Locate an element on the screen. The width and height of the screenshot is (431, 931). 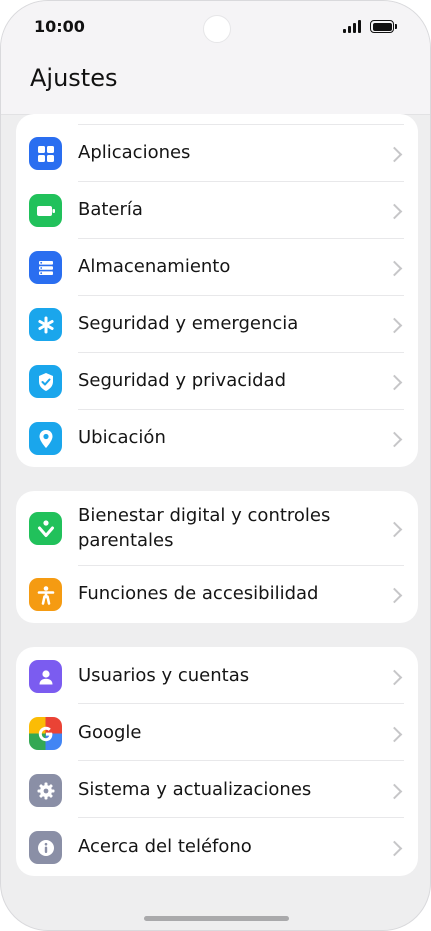
settings-item-label: Acerca del teléfono is located at coordinates (165, 846).